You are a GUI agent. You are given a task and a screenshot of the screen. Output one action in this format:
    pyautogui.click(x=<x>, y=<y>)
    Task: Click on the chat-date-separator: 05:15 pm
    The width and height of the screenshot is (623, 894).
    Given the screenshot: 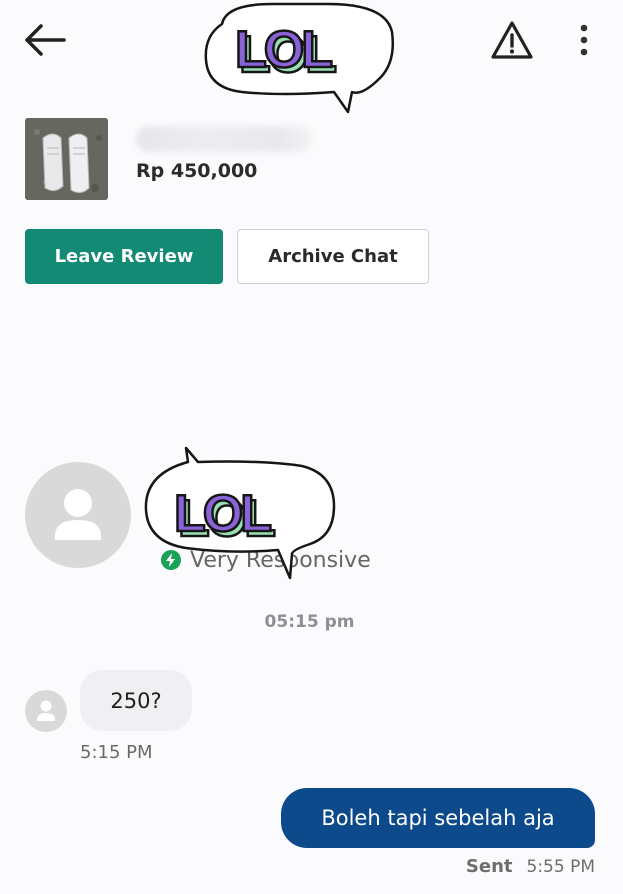 What is the action you would take?
    pyautogui.click(x=311, y=622)
    